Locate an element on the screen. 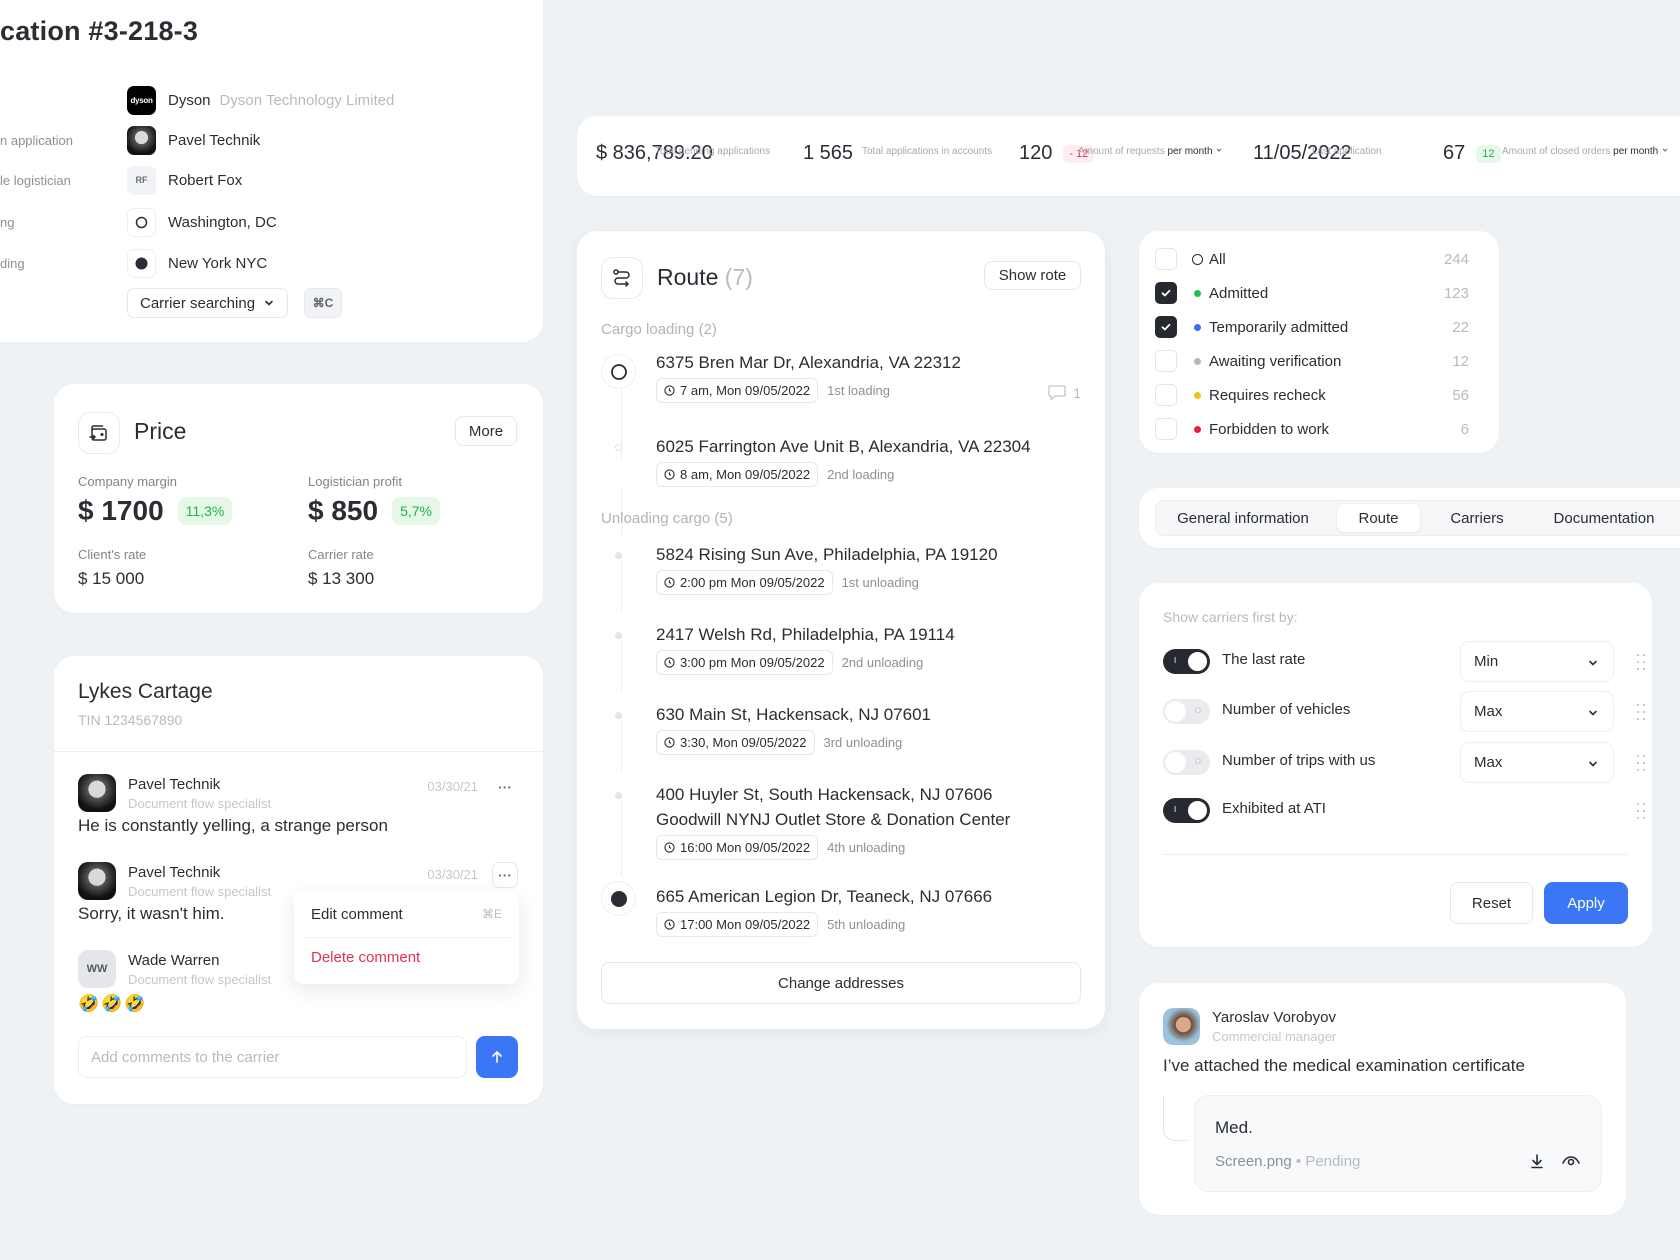 The image size is (1680, 1260). stop-kind: 3rd unloading is located at coordinates (863, 742).